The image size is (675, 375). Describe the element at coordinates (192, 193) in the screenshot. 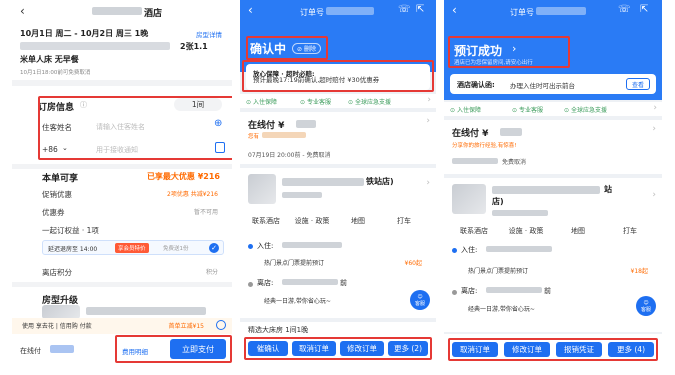

I see `promo-value: 2项优惠 共减¥216` at that location.